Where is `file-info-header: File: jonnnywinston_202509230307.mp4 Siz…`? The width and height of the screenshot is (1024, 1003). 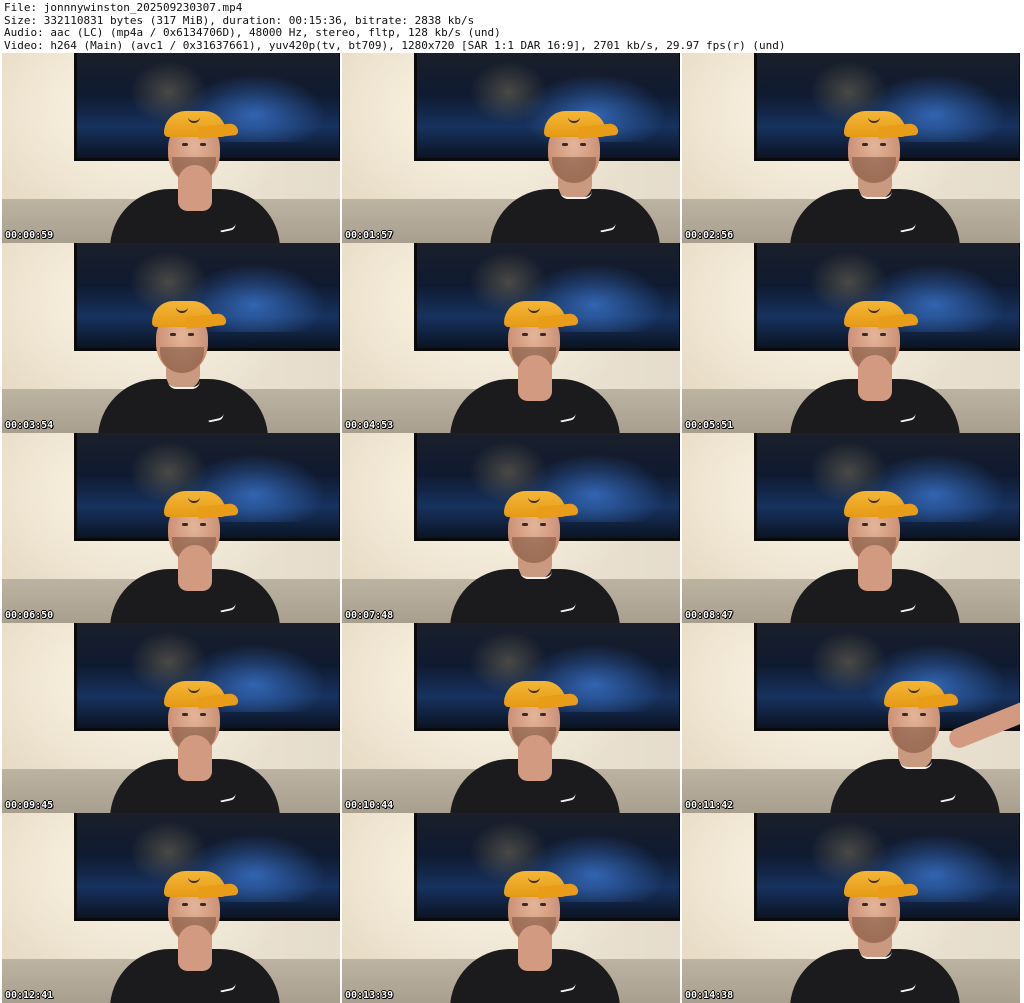
file-info-header: File: jonnnywinston_202509230307.mp4 Siz… is located at coordinates (512, 26).